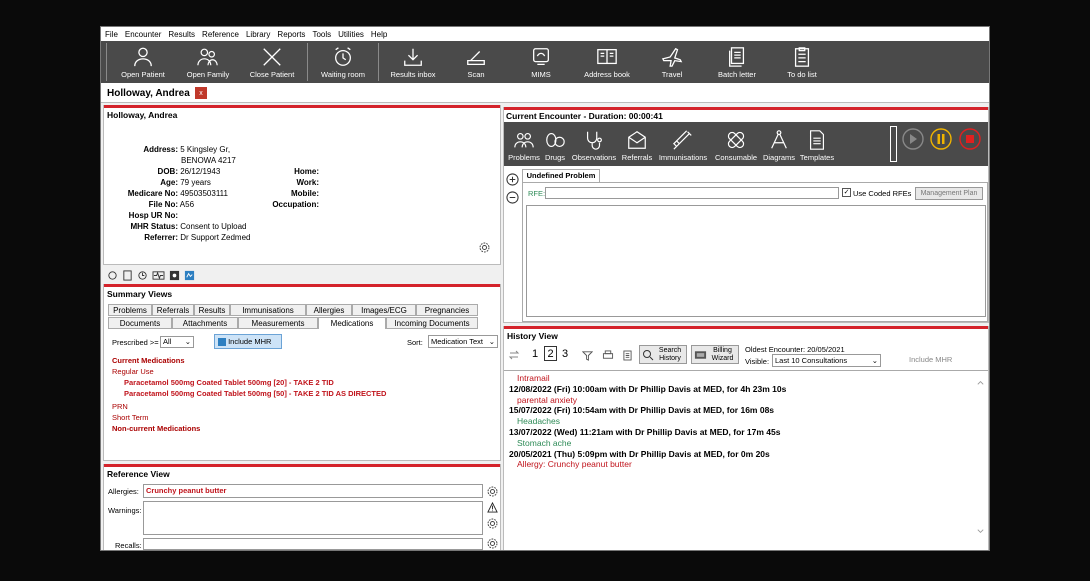 This screenshot has height=581, width=1090. Describe the element at coordinates (672, 62) in the screenshot. I see `travel-button: Travel` at that location.